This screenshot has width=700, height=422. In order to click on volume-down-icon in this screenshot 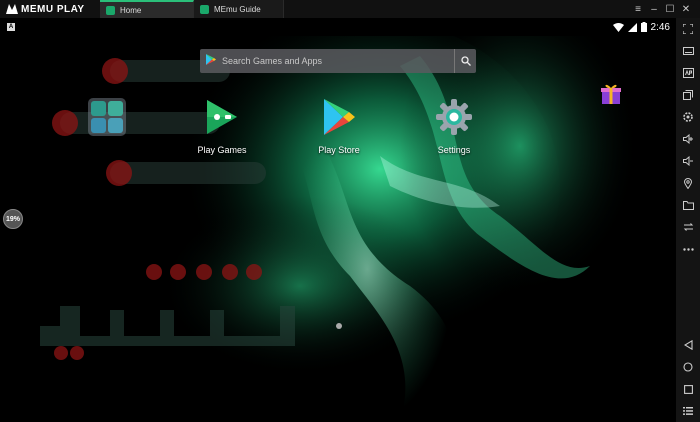, I will do `click(687, 161)`.